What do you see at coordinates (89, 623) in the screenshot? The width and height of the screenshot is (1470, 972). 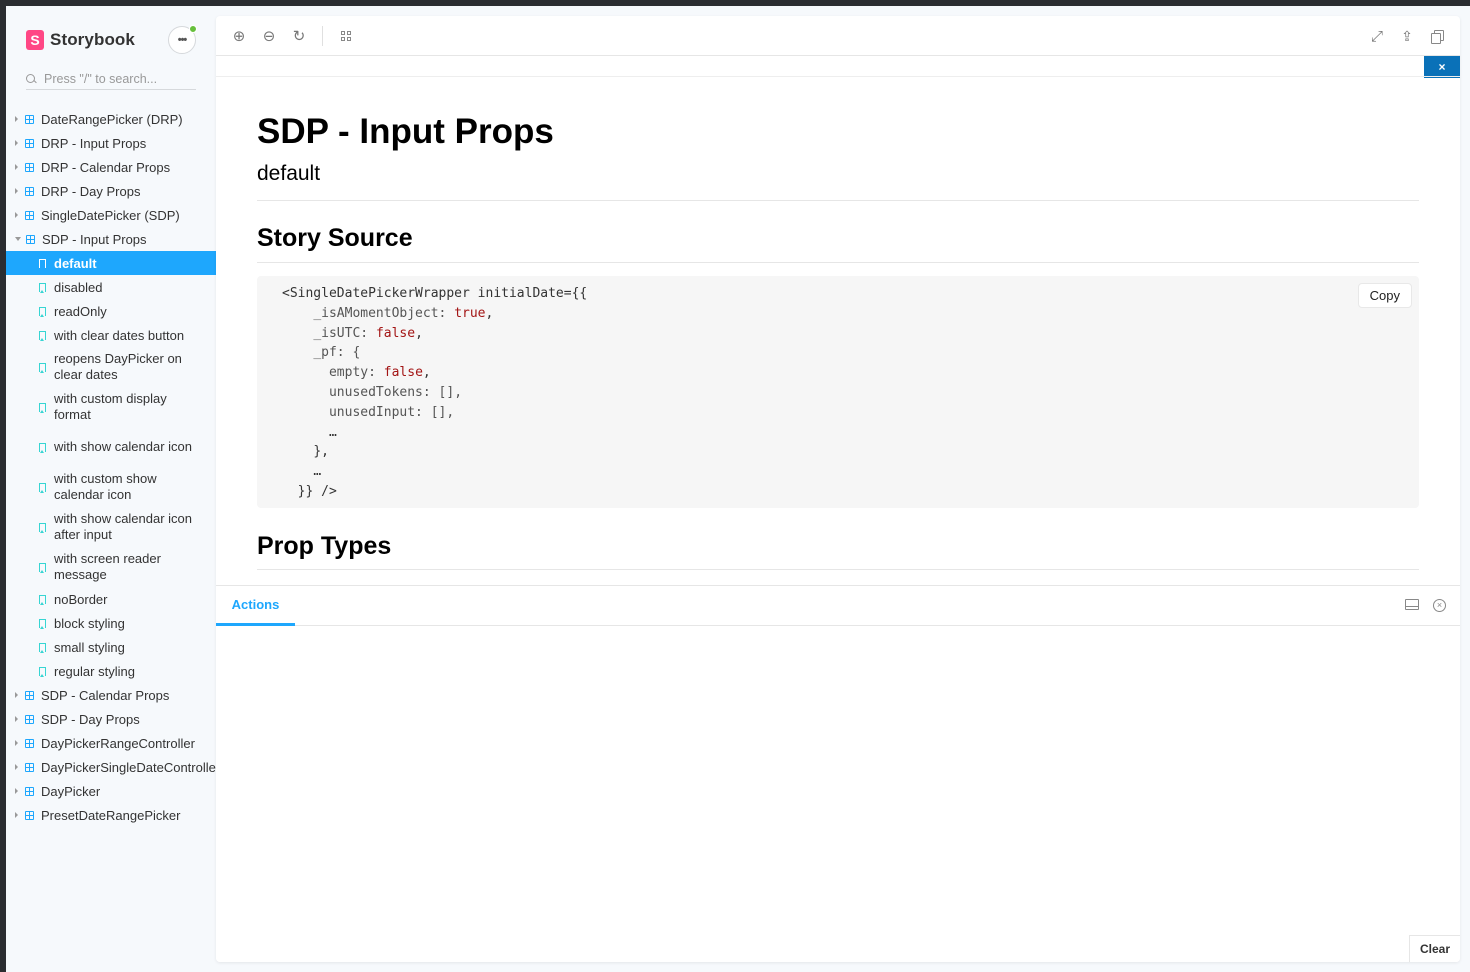 I see `story-item-label: block styling` at bounding box center [89, 623].